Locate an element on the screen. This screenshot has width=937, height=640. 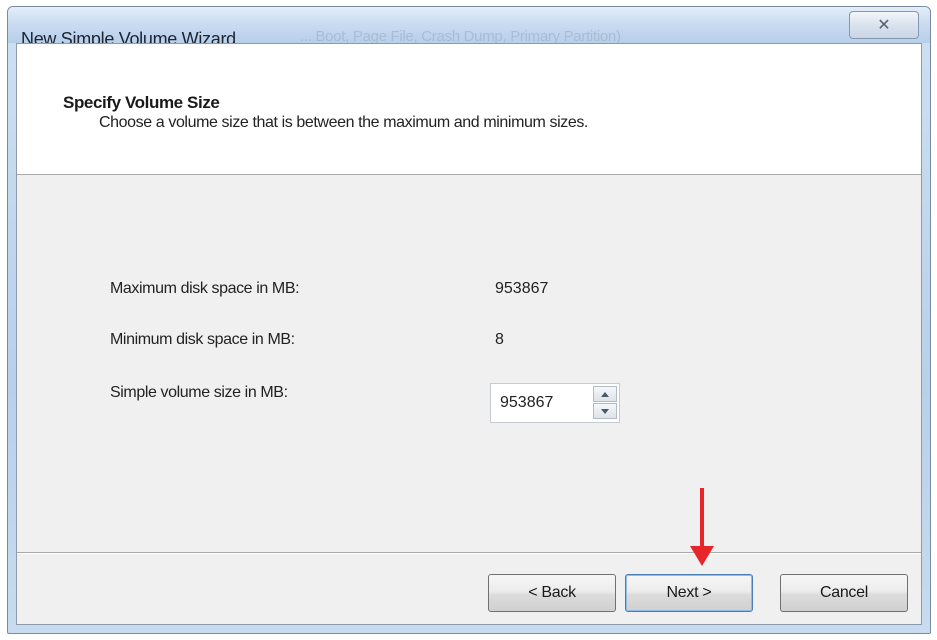
min-space-label: Minimum disk space in MB: is located at coordinates (202, 339).